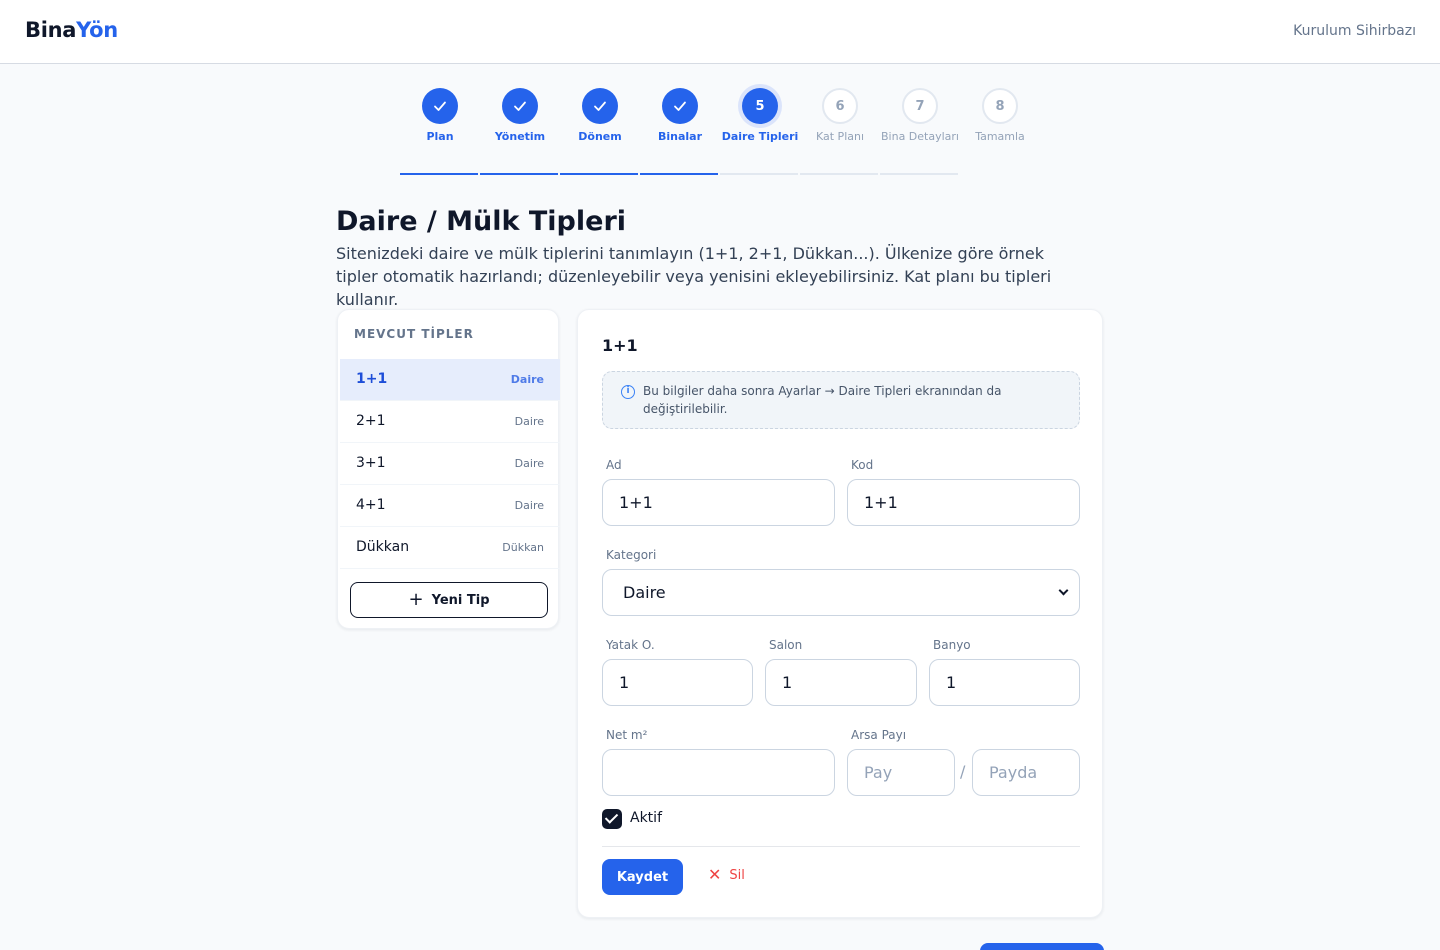 Image resolution: width=1440 pixels, height=950 pixels. I want to click on step-plan: Plan, so click(440, 116).